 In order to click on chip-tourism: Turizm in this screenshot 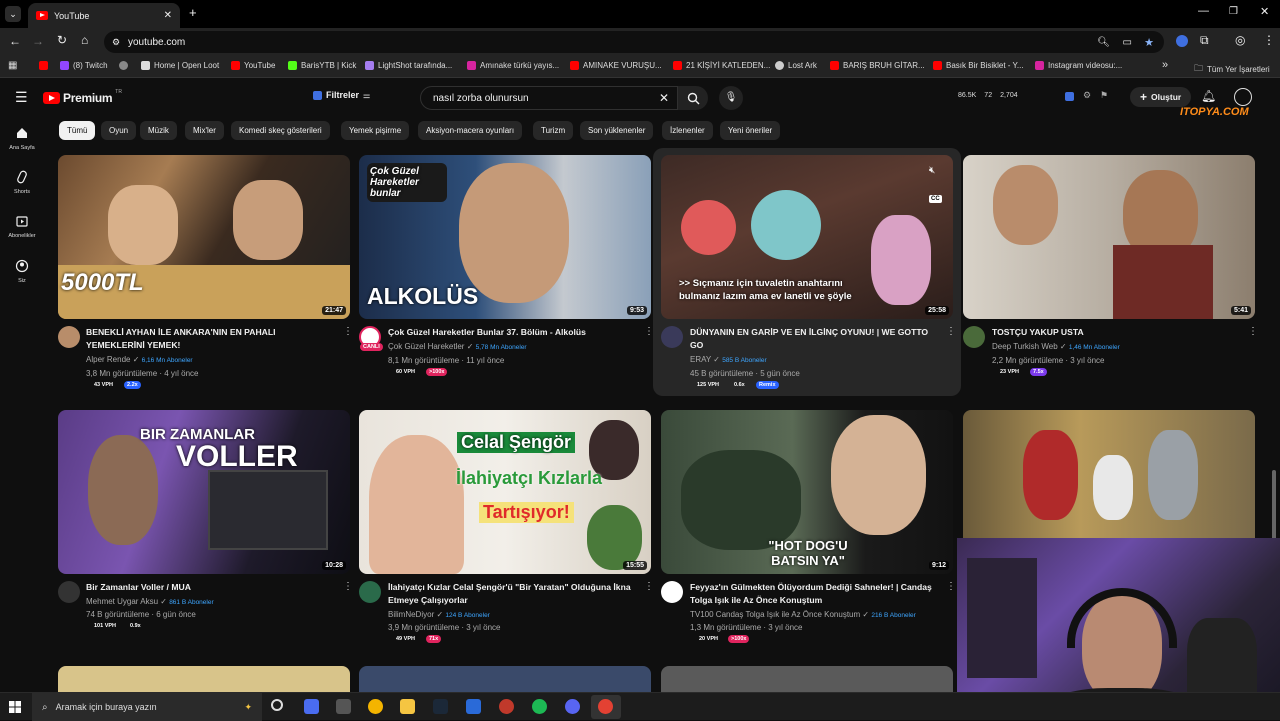, I will do `click(553, 130)`.